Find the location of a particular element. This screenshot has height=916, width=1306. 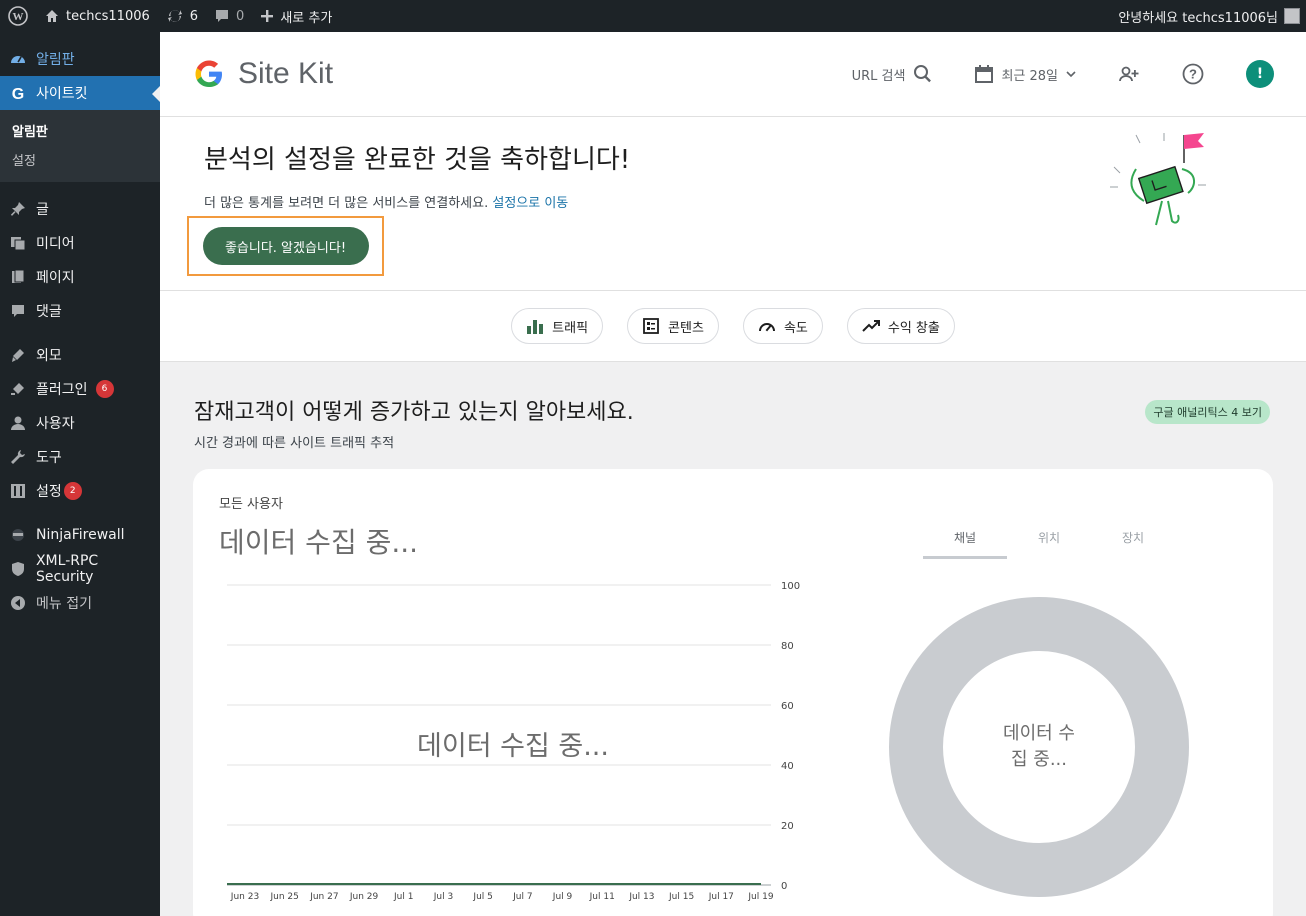

x-tick-label: Jul 17 is located at coordinates (721, 897).